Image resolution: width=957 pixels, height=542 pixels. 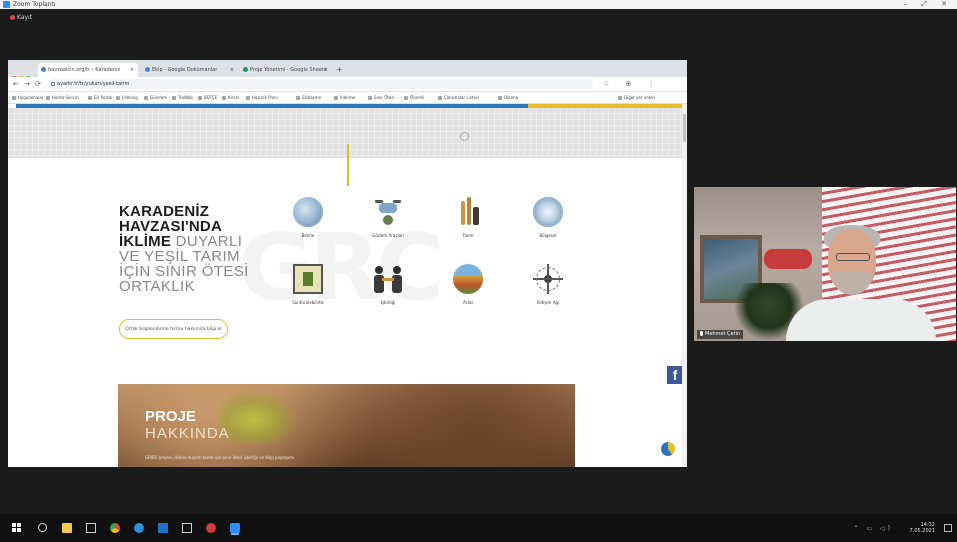 I want to click on bookmark-item: Sözleşme, so click(x=308, y=97).